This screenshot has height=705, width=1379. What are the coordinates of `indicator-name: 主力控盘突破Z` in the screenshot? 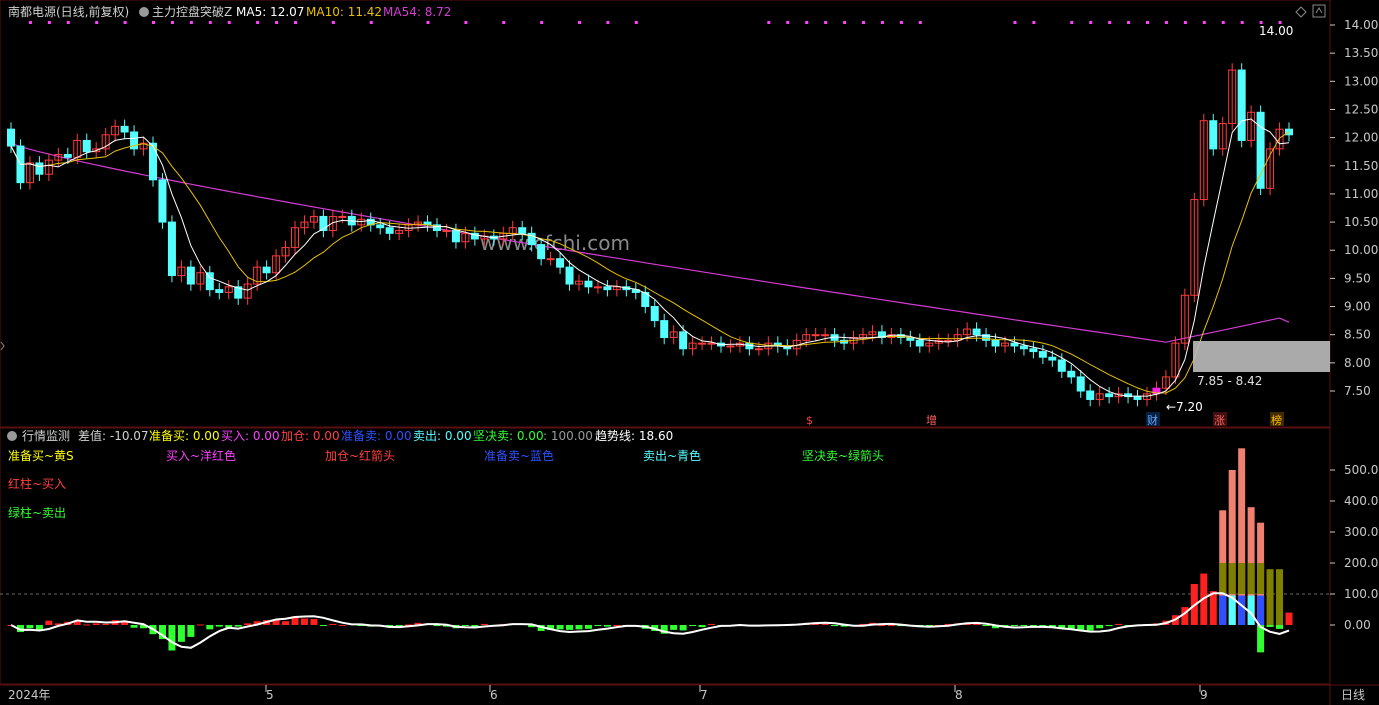 It's located at (192, 11).